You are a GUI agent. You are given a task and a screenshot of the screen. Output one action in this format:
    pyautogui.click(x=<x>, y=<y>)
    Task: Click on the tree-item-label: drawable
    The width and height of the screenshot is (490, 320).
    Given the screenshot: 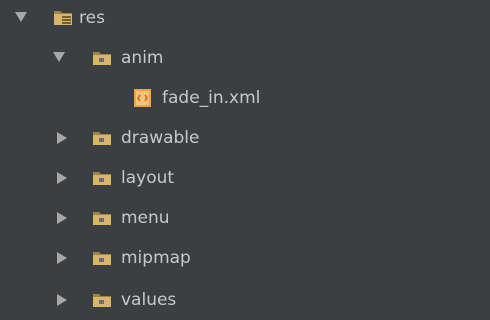 What is the action you would take?
    pyautogui.click(x=160, y=138)
    